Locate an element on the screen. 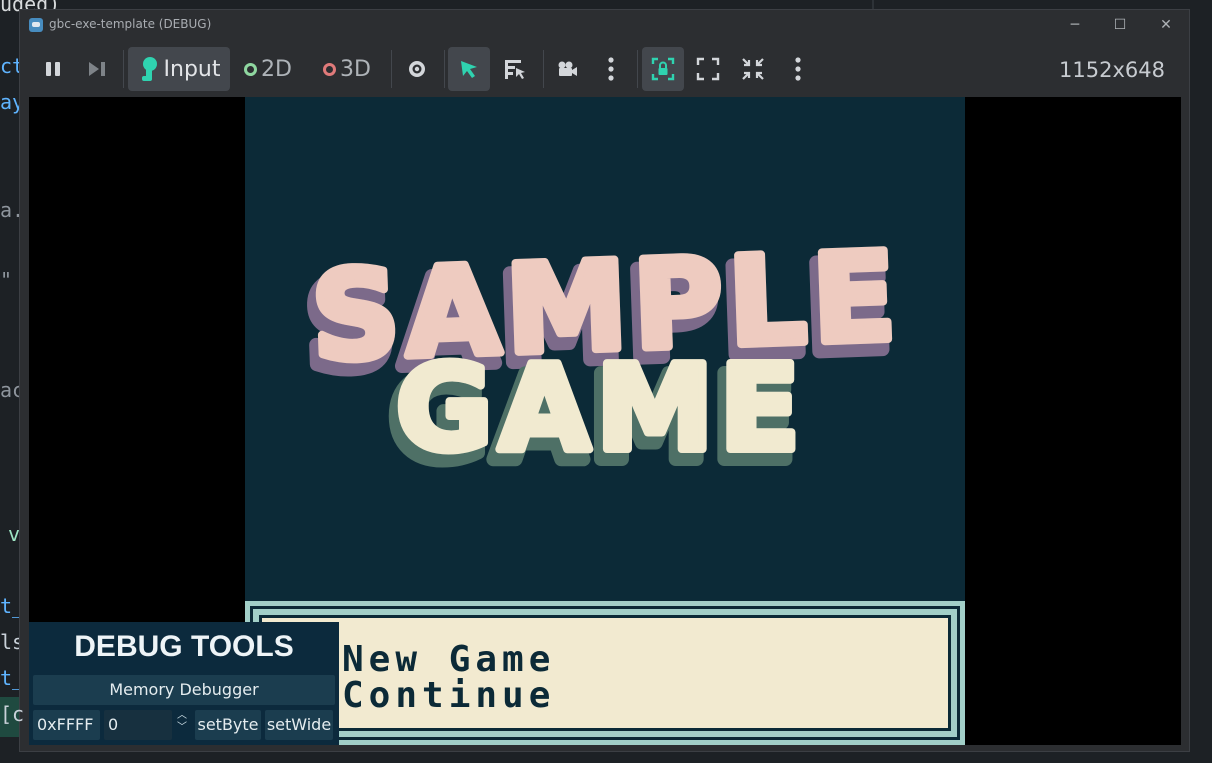 This screenshot has height=763, width=1212. fullscreen-button is located at coordinates (708, 69).